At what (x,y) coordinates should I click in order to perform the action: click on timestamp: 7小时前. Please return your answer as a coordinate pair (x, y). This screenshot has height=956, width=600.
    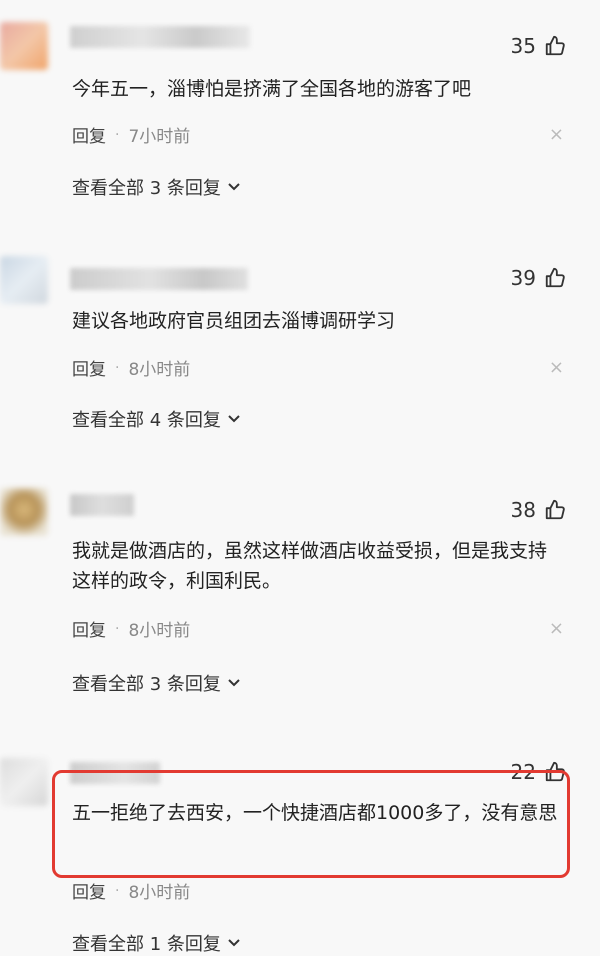
    Looking at the image, I should click on (159, 137).